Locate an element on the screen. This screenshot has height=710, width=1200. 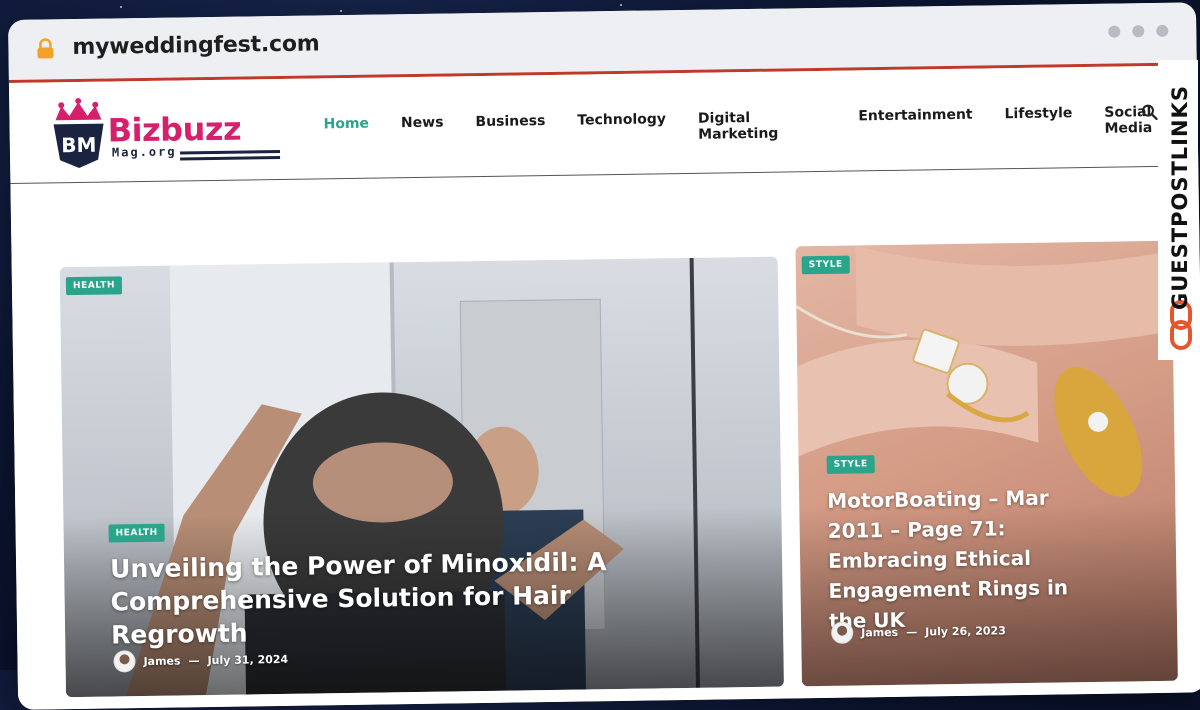
post-date: July 31, 2024 is located at coordinates (248, 659).